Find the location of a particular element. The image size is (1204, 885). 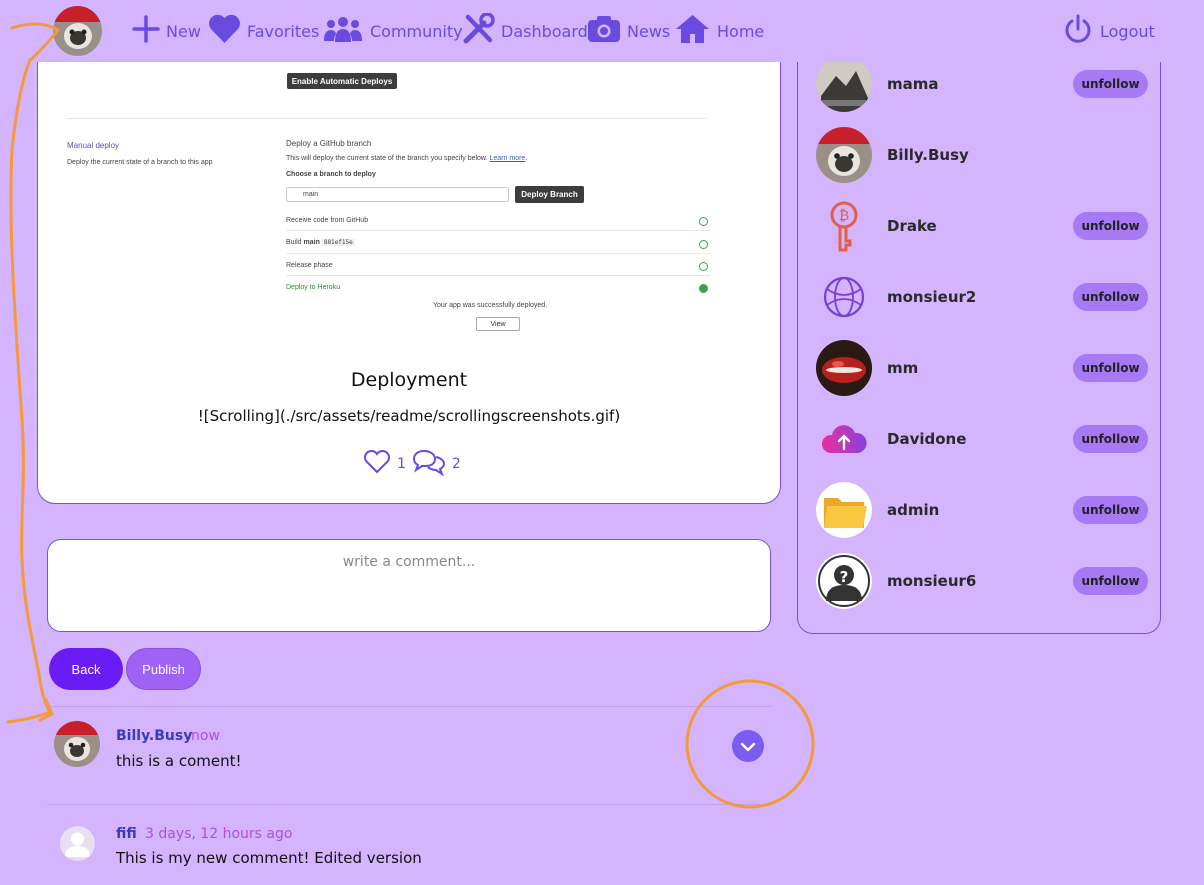

power-icon is located at coordinates (1078, 31).